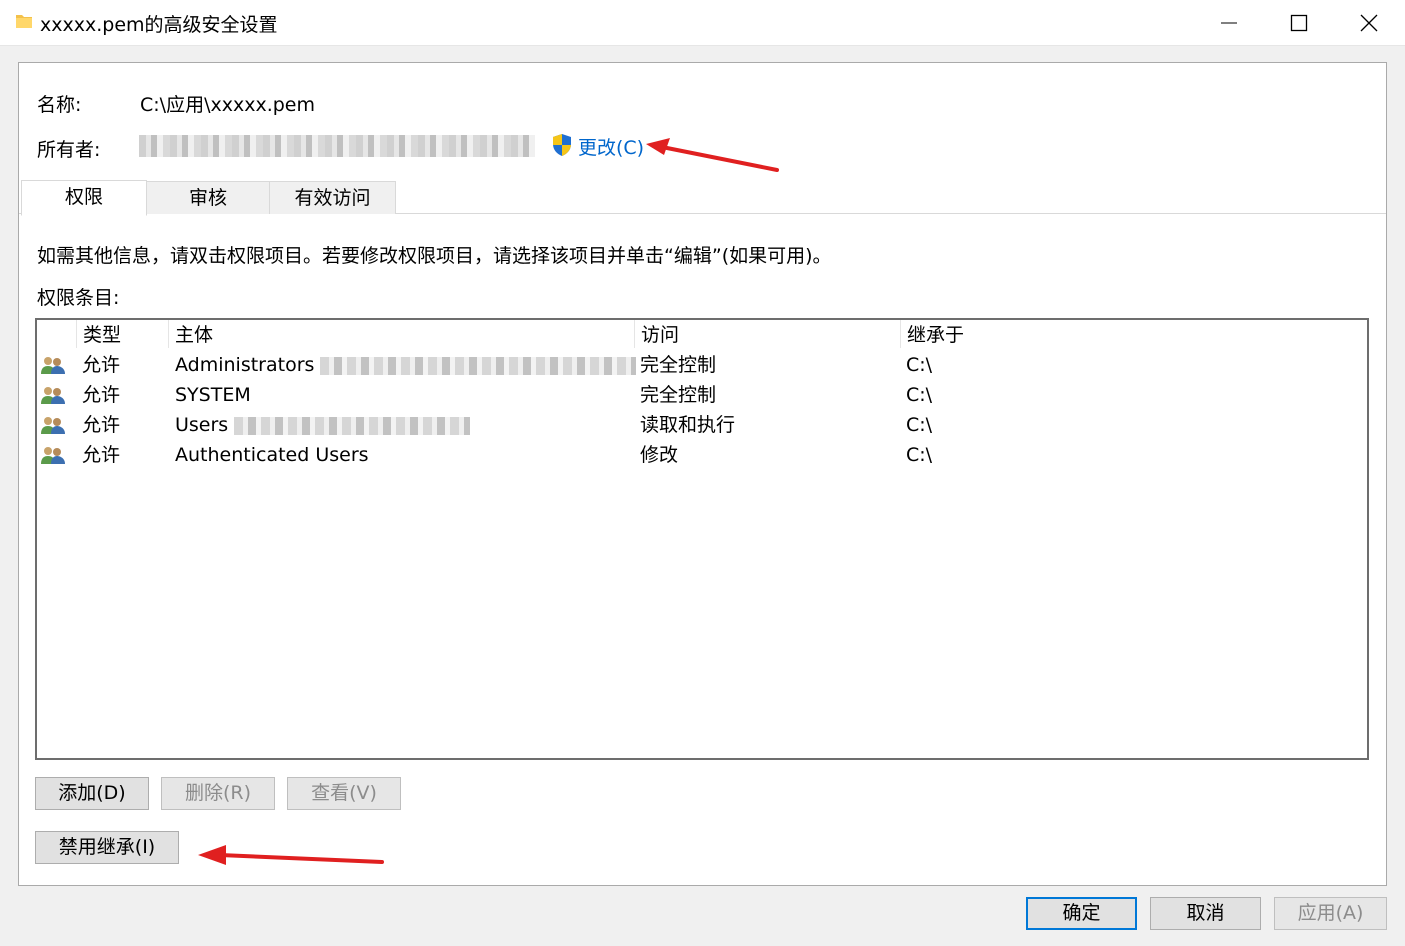 The image size is (1405, 946). Describe the element at coordinates (768, 334) in the screenshot. I see `column-header-access: 访问` at that location.